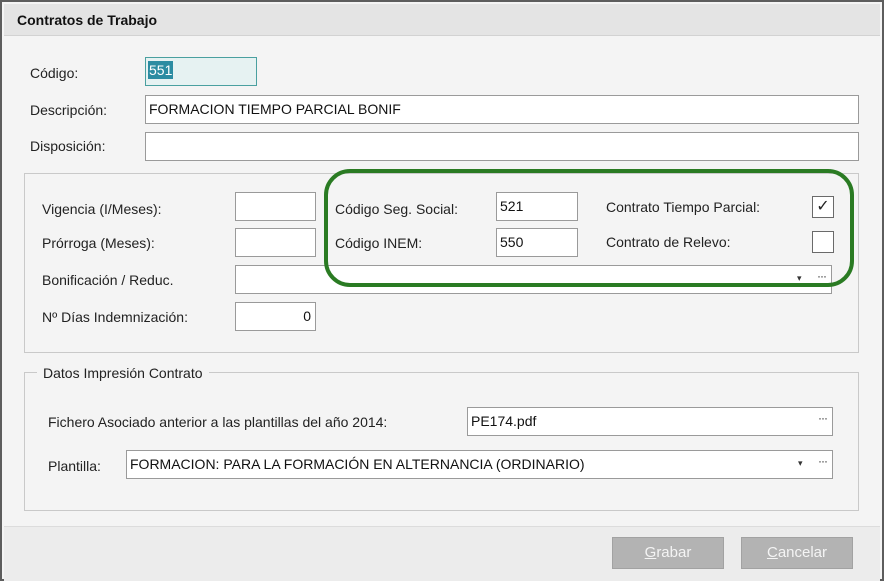  What do you see at coordinates (201, 71) in the screenshot?
I see `codigo-input: 551` at bounding box center [201, 71].